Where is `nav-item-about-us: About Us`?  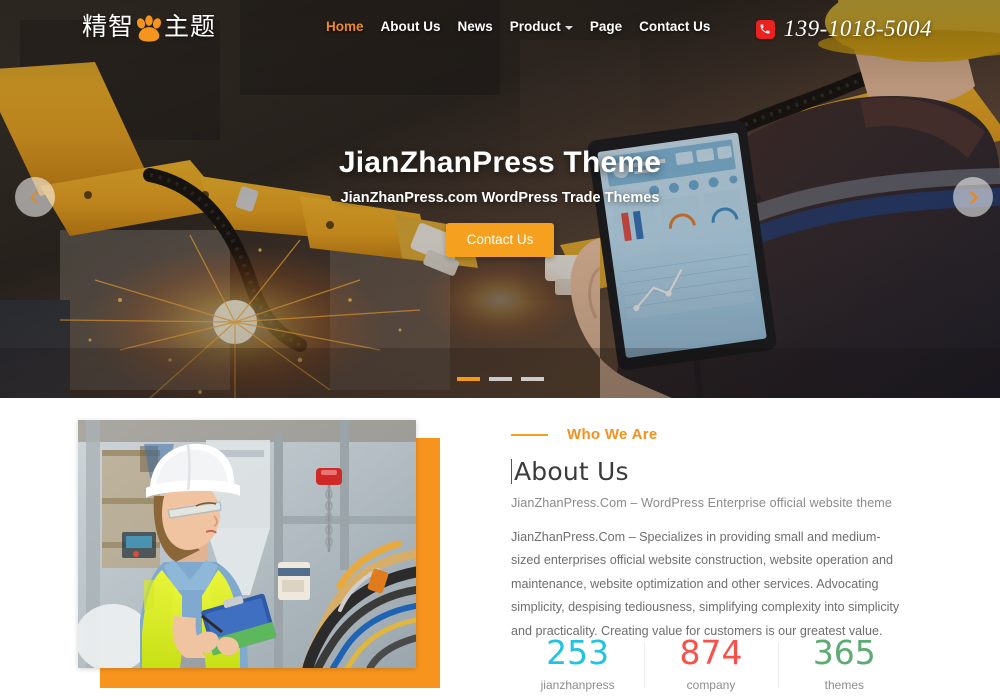
nav-item-about-us: About Us is located at coordinates (411, 27).